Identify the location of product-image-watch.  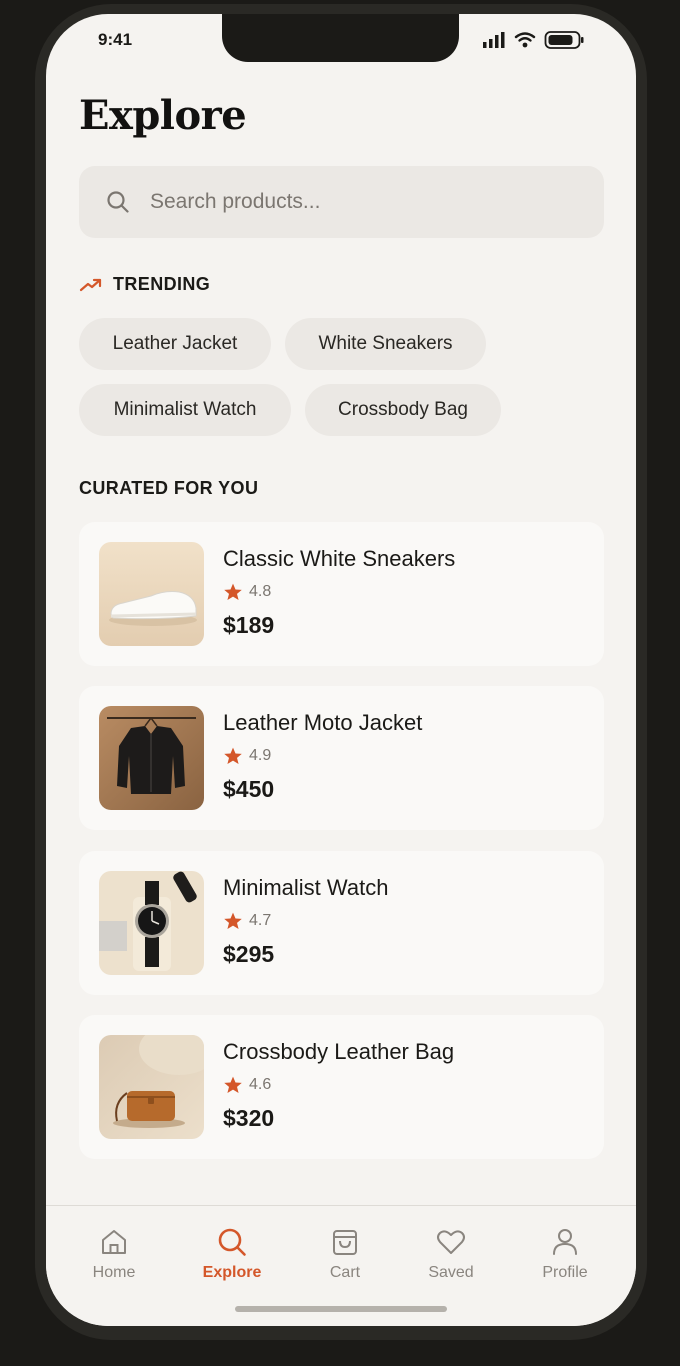
(151, 923).